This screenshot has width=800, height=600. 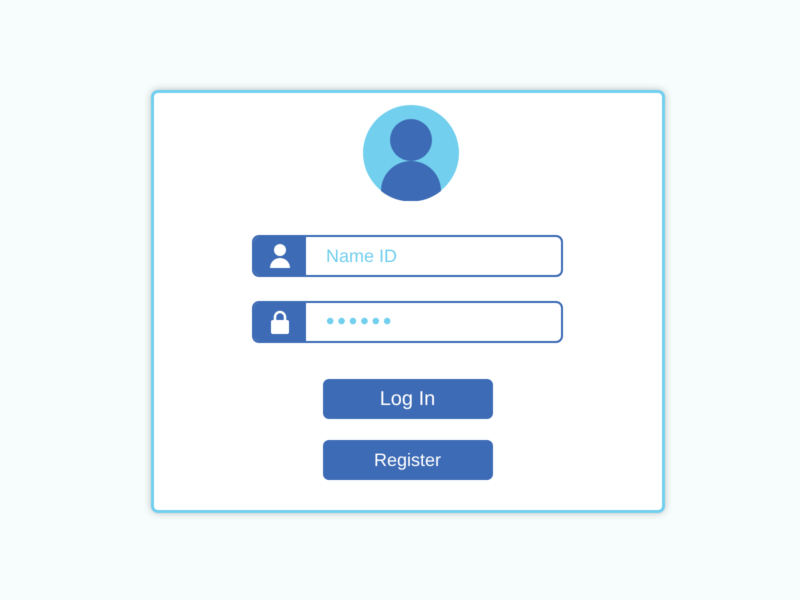 I want to click on register-button: Register, so click(x=407, y=460).